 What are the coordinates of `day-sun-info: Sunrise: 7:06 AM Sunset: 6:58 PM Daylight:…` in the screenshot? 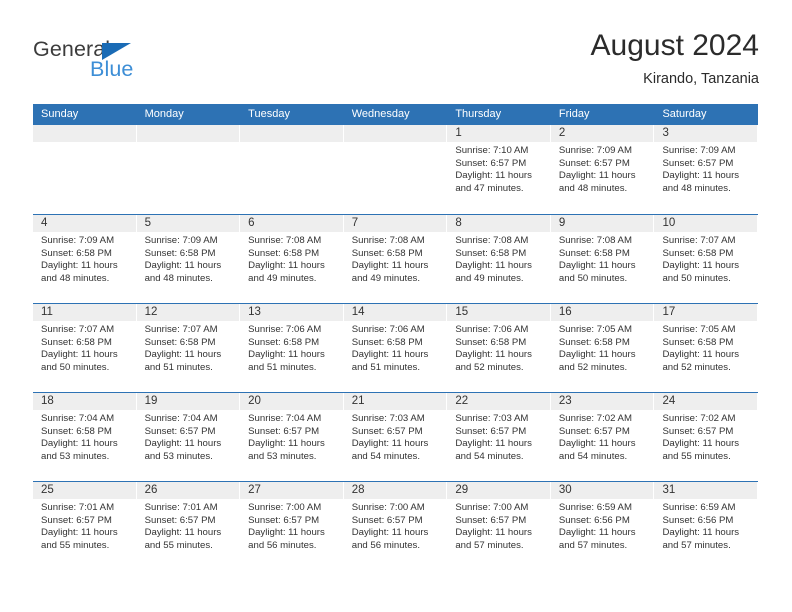 It's located at (499, 347).